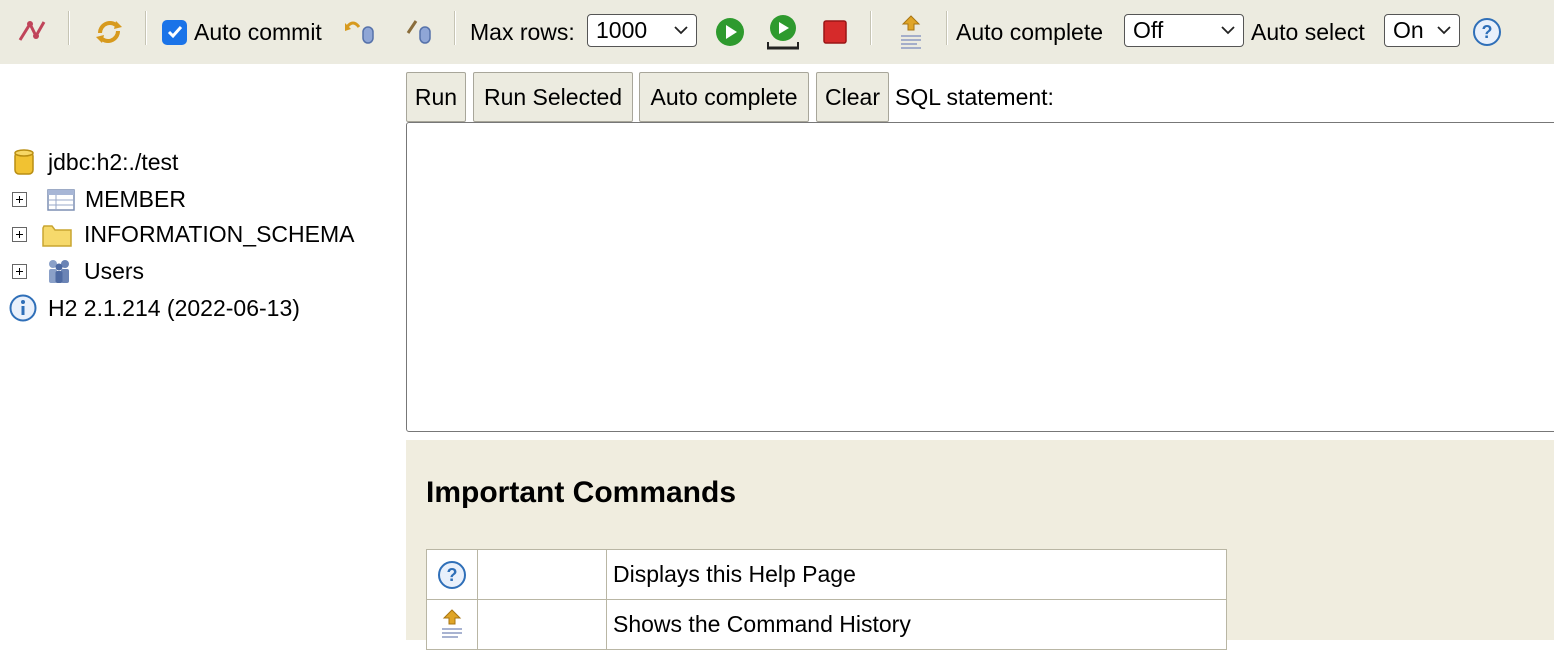 The image size is (1554, 650). Describe the element at coordinates (724, 97) in the screenshot. I see `auto-complete-button: Auto complete` at that location.